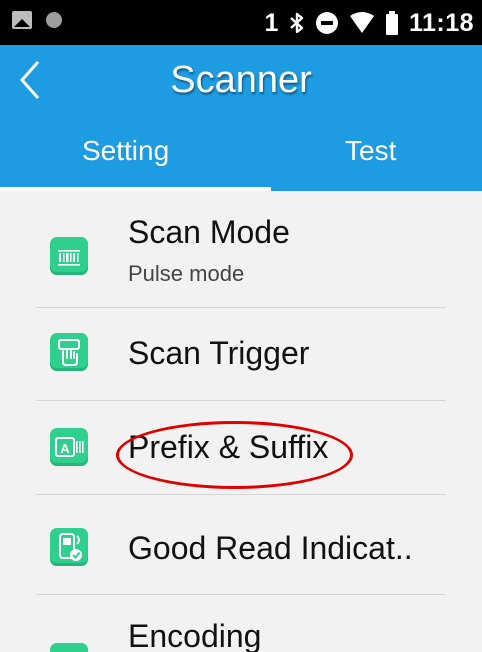  What do you see at coordinates (297, 23) in the screenshot?
I see `bluetooth-icon` at bounding box center [297, 23].